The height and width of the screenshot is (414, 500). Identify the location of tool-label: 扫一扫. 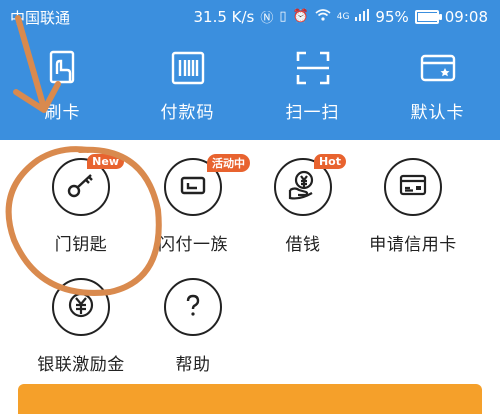
(312, 113).